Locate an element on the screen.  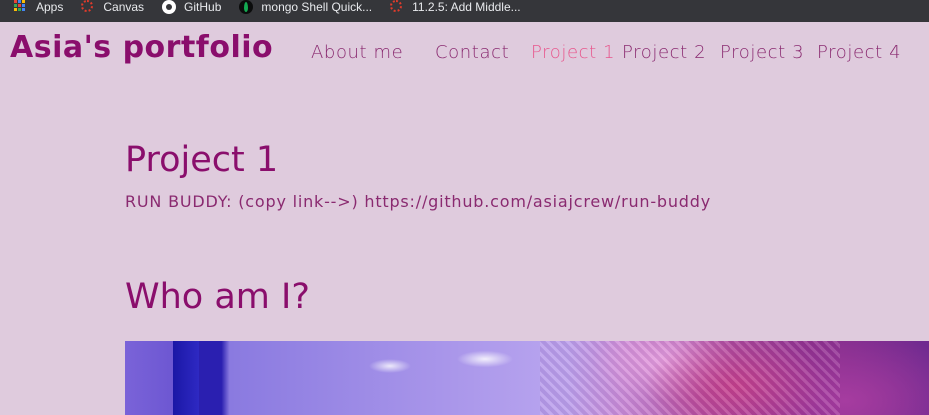
mongodb-leaf-icon is located at coordinates (246, 7).